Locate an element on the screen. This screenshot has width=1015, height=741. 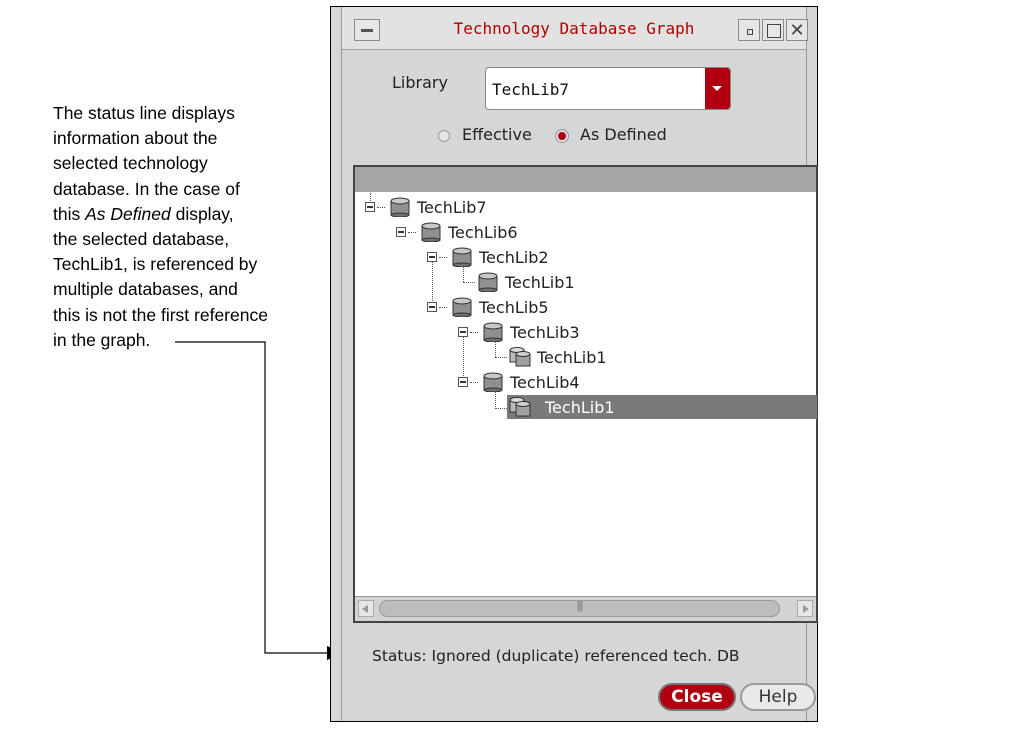
close-button: Close is located at coordinates (697, 697).